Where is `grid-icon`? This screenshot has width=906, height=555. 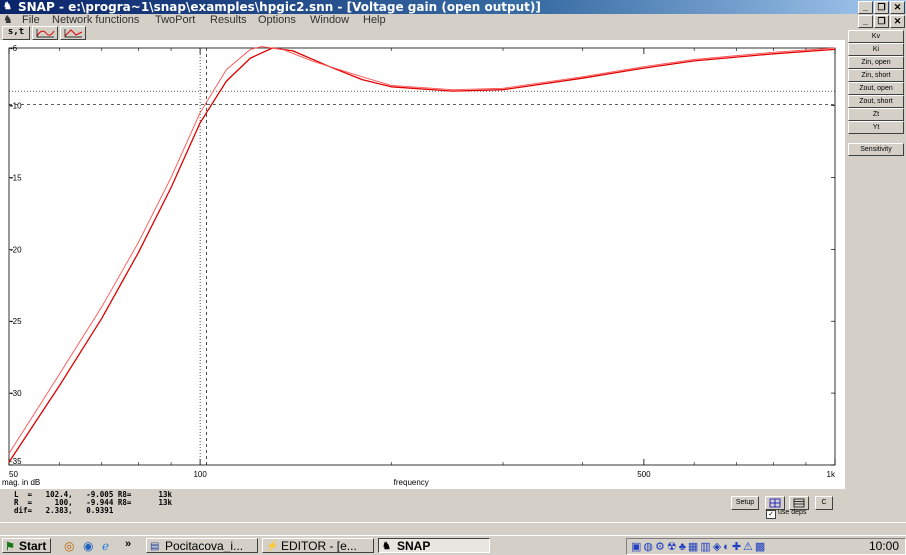 grid-icon is located at coordinates (775, 503).